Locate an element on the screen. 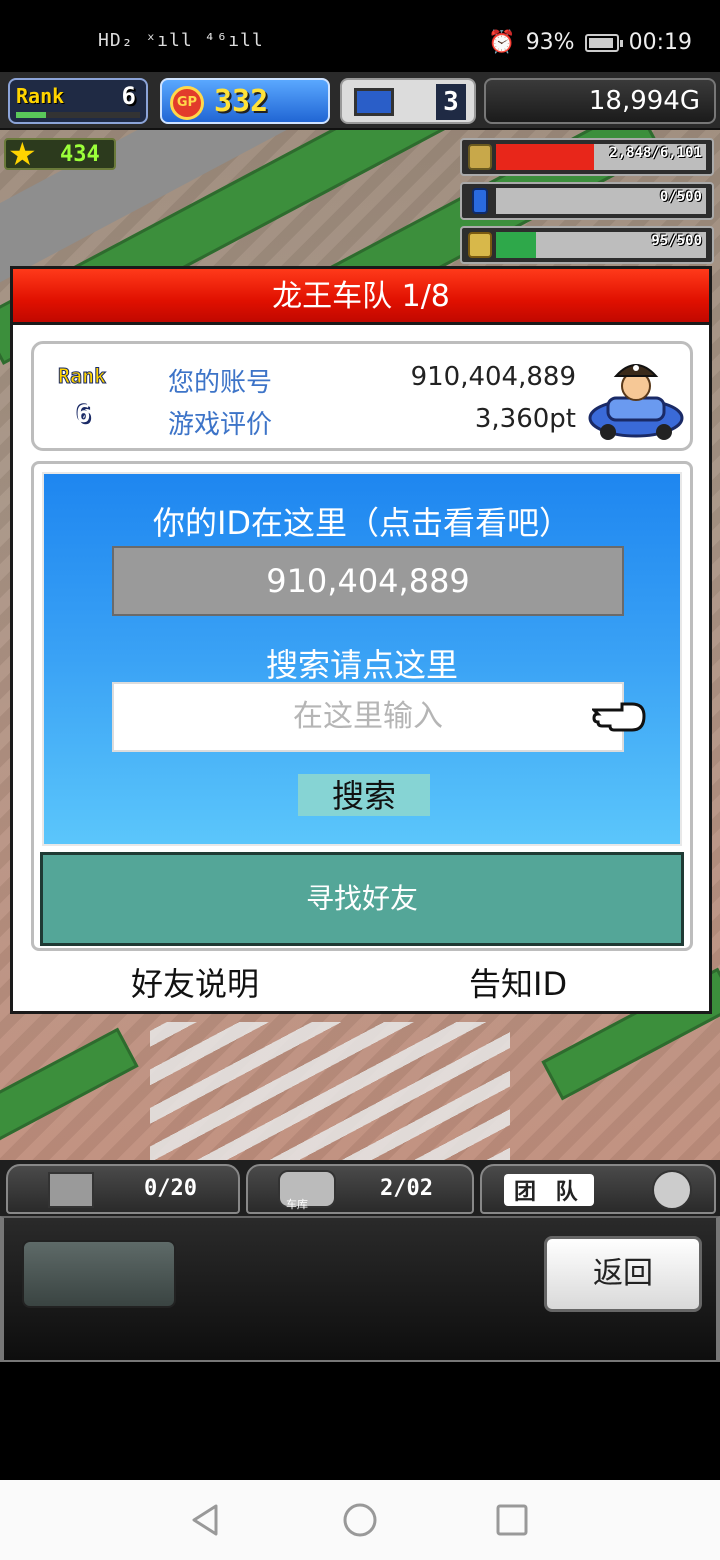  research-value: 3 is located at coordinates (451, 102).